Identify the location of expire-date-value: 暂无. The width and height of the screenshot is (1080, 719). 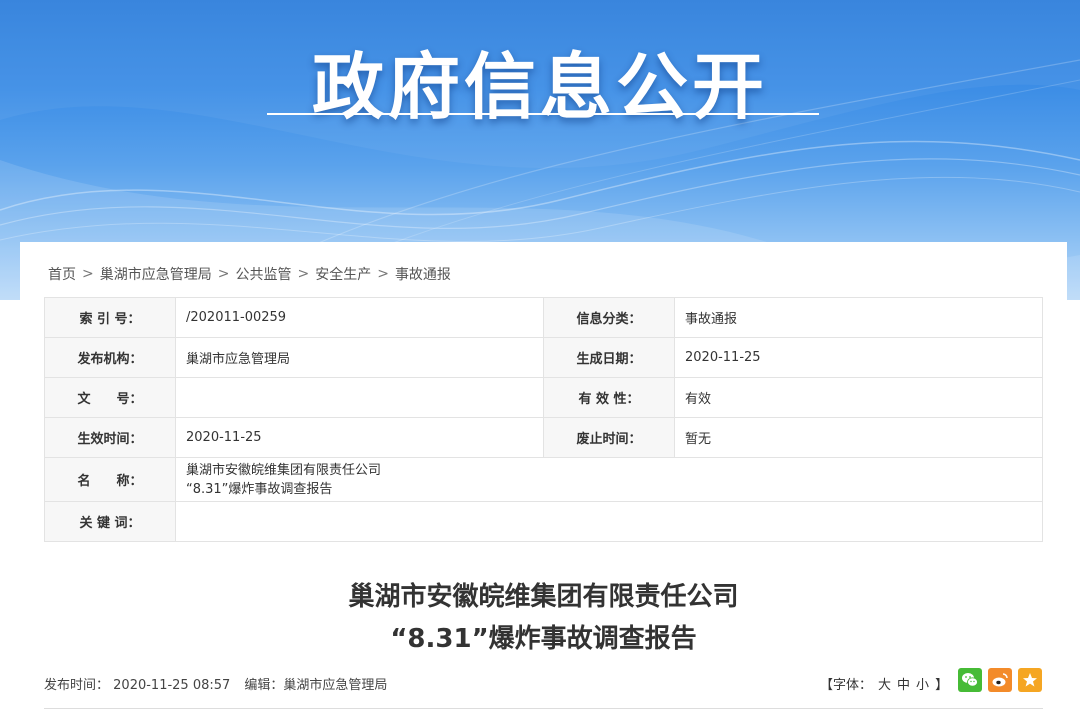
(858, 437).